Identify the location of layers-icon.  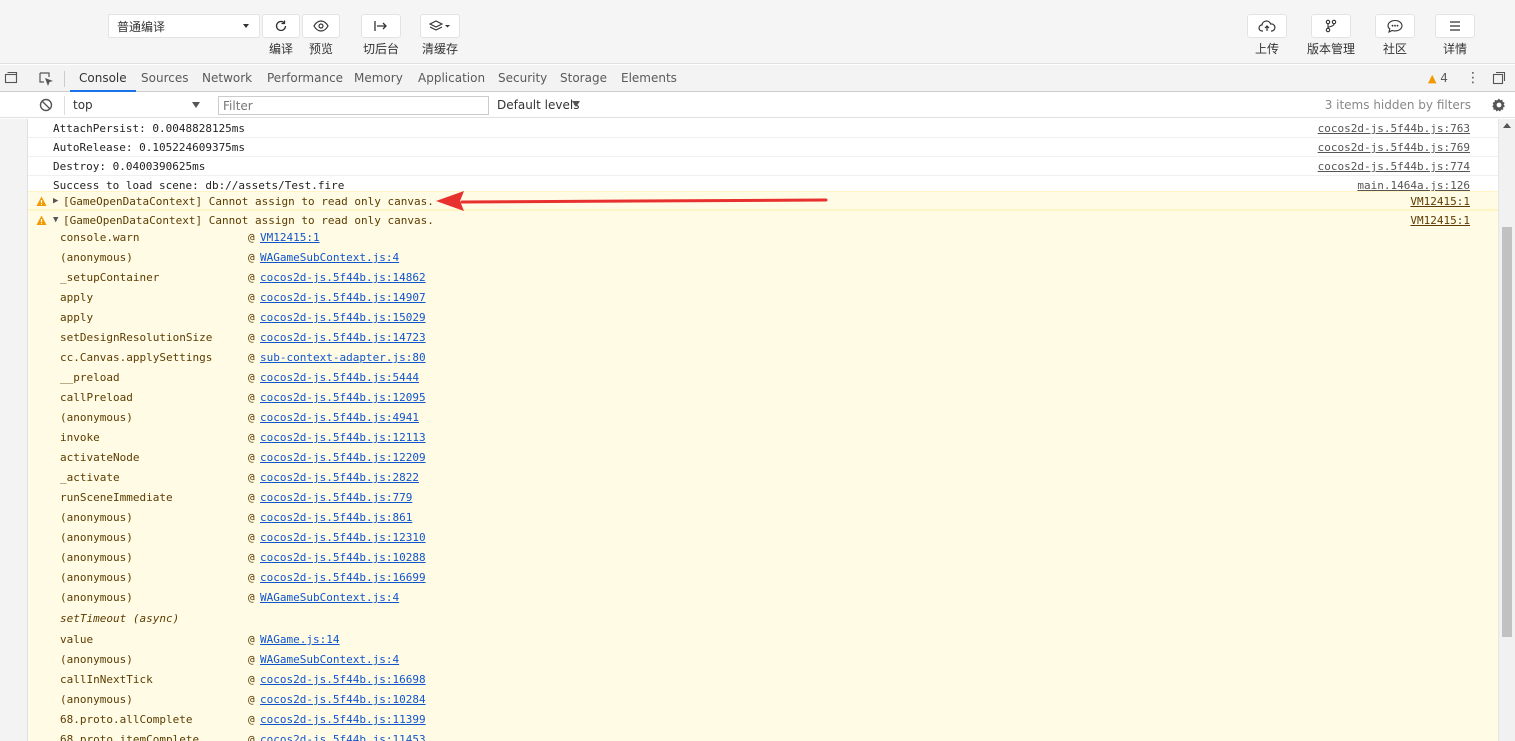
(439, 25).